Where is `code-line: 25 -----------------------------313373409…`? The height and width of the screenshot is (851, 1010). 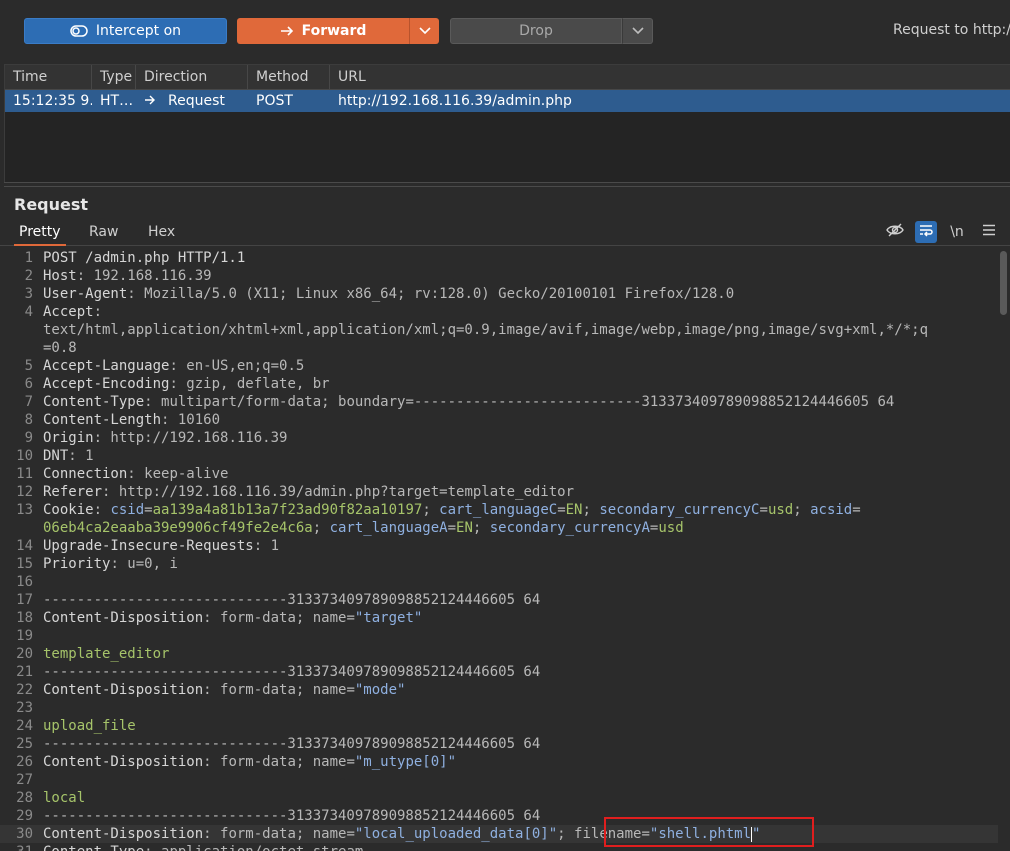
code-line: 25 -----------------------------313373409… is located at coordinates (499, 744).